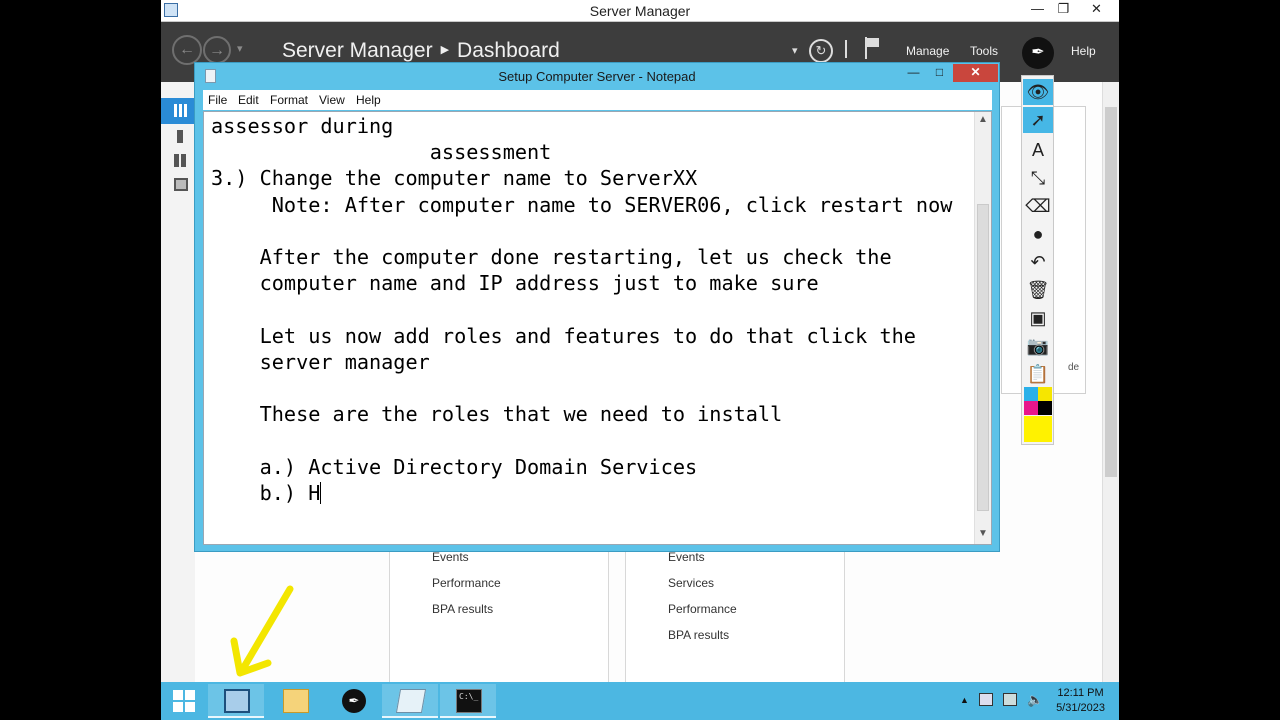 This screenshot has height=720, width=1280. I want to click on undo-icon: ↶, so click(1038, 262).